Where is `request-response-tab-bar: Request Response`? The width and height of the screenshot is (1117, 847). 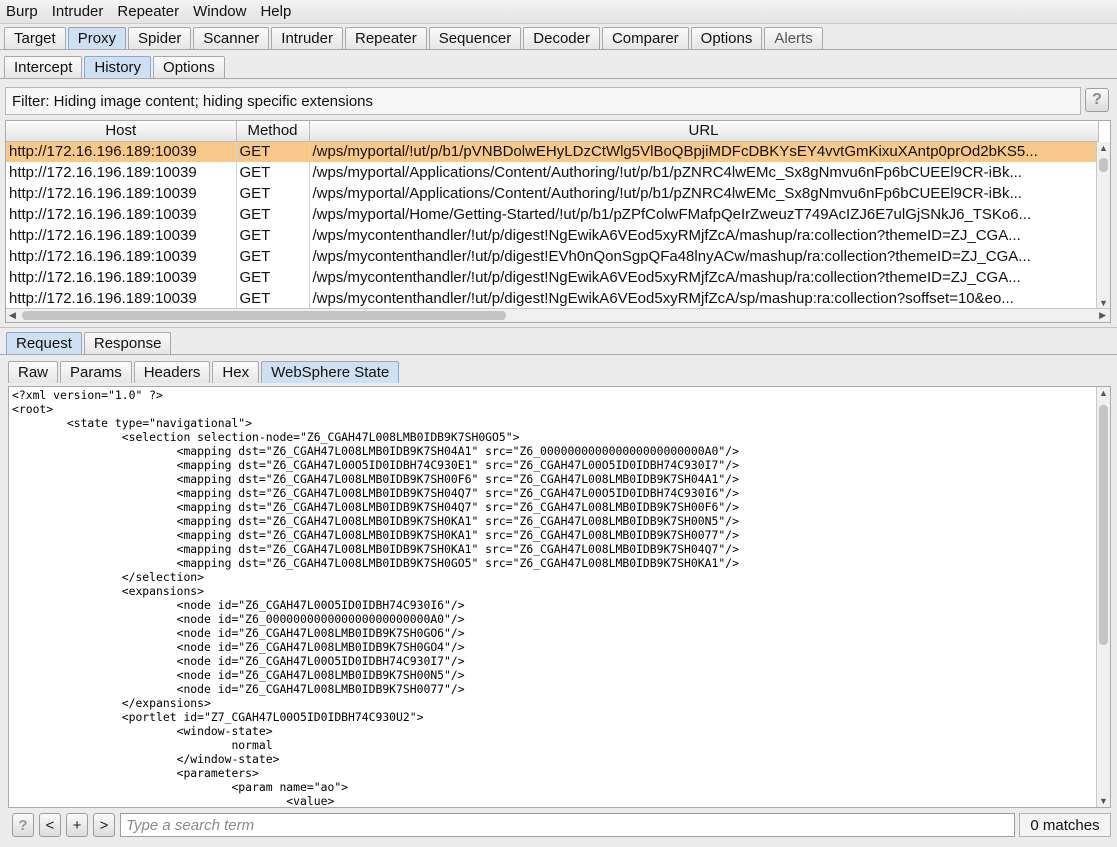
request-response-tab-bar: Request Response is located at coordinates (89, 343).